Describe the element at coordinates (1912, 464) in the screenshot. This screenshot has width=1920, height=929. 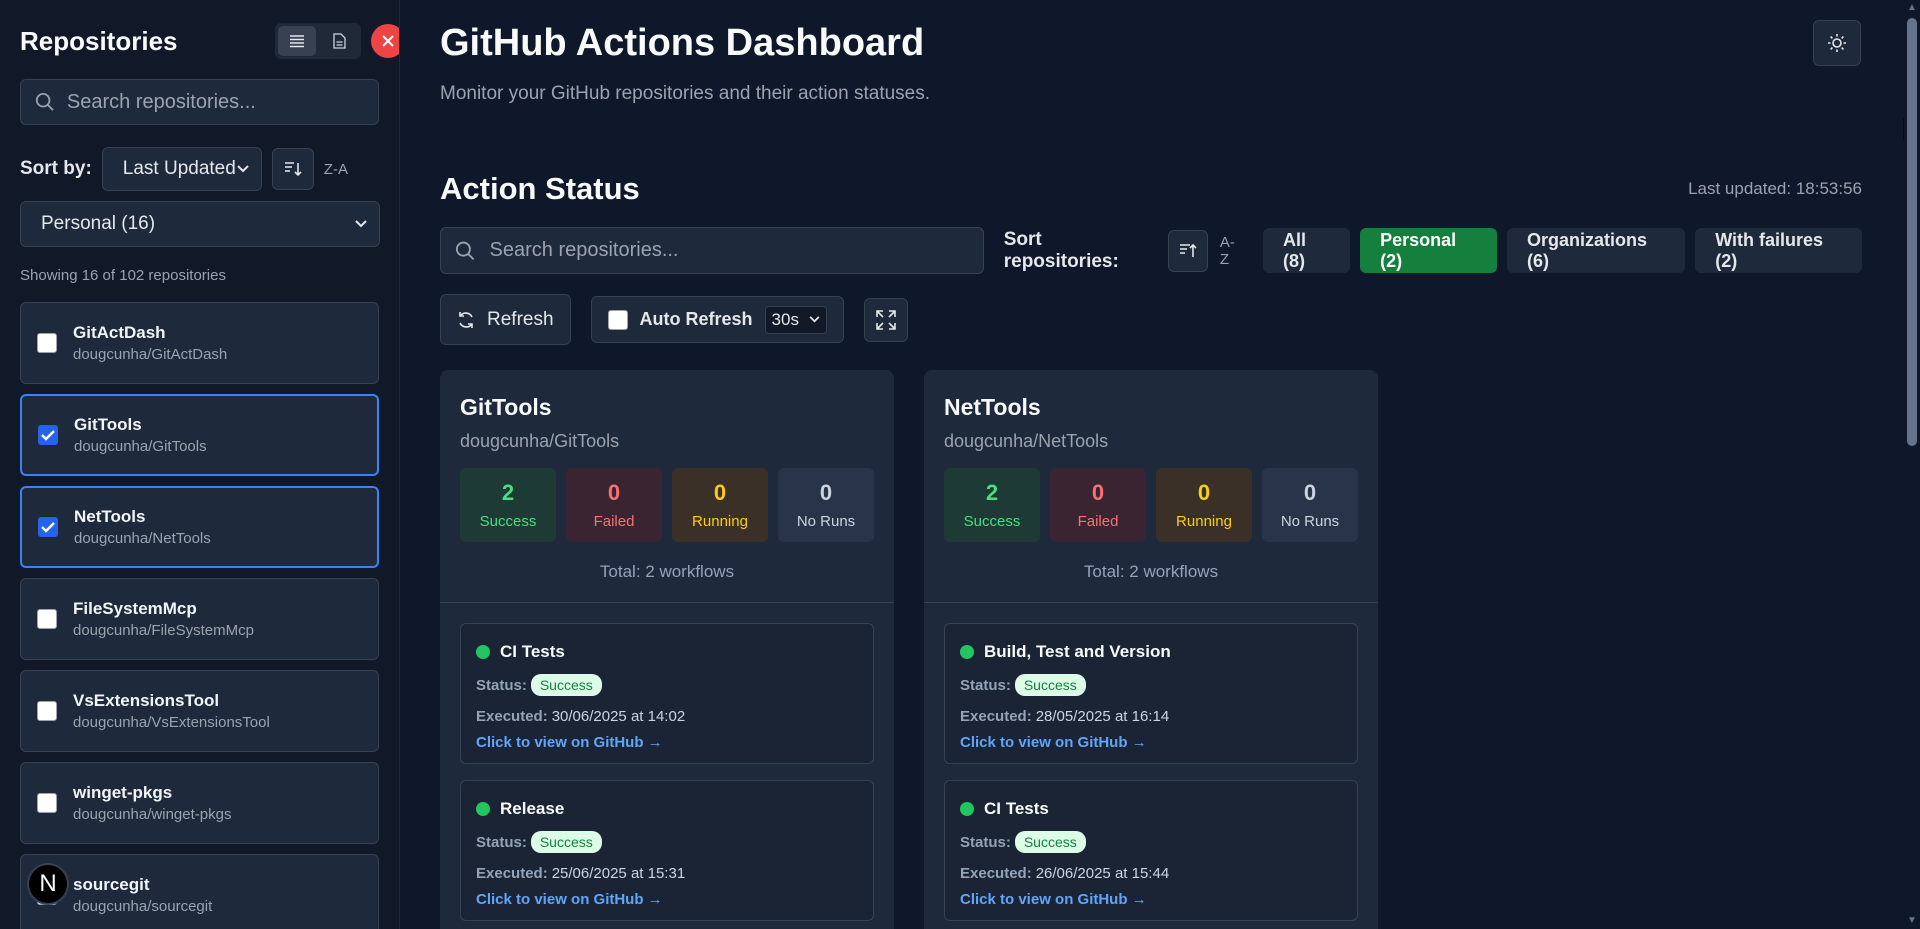
I see `scrollbar: ▲ ▼` at that location.